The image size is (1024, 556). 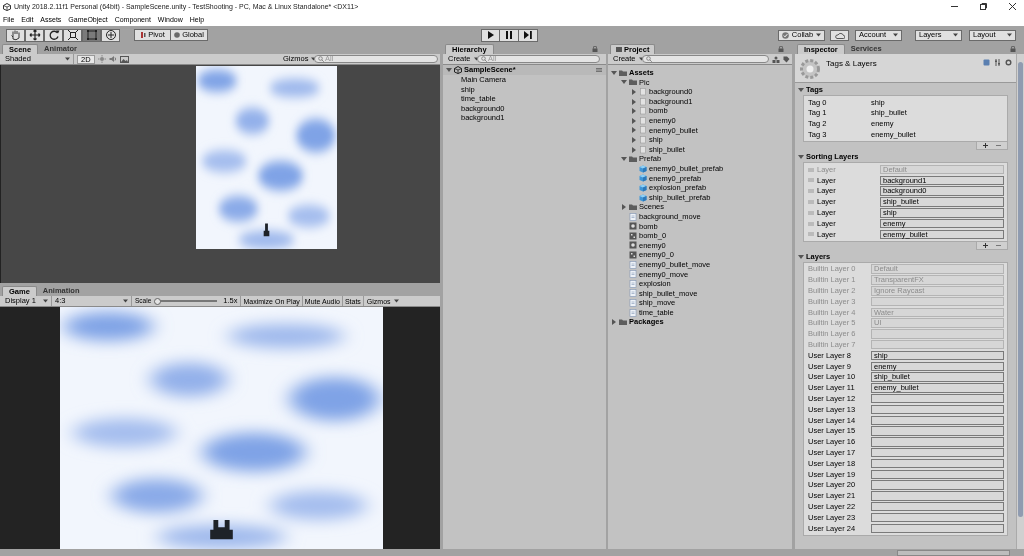 I want to click on script-file-icon, so click(x=633, y=216).